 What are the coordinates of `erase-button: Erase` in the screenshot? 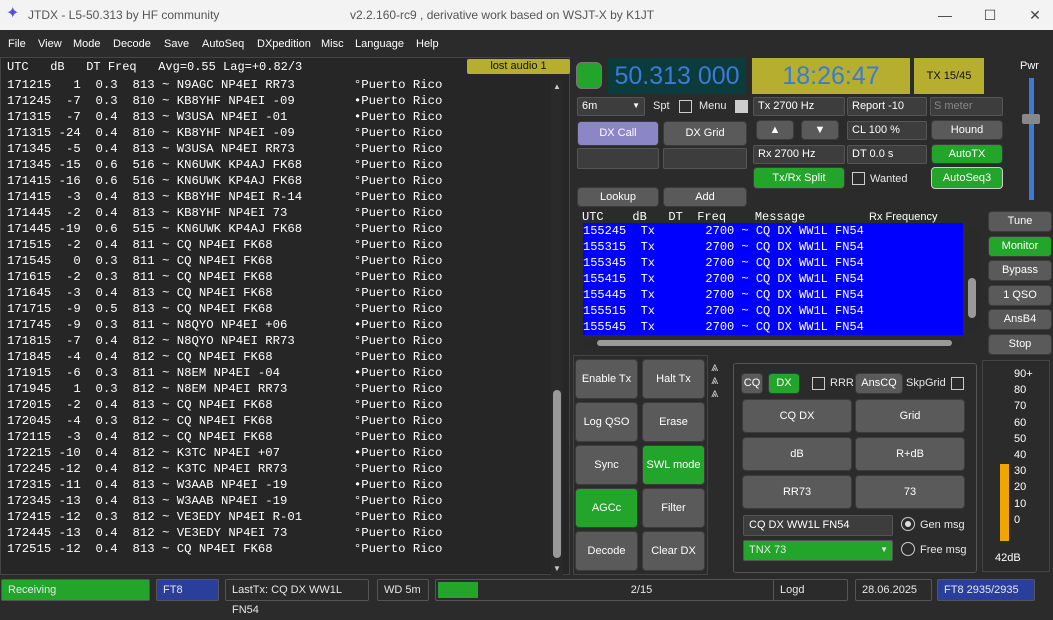 It's located at (673, 422).